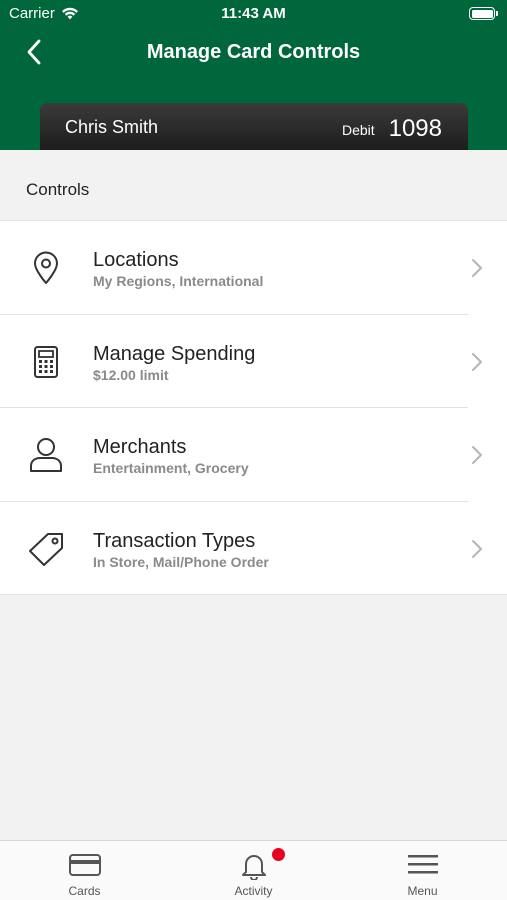 Image resolution: width=507 pixels, height=900 pixels. What do you see at coordinates (253, 455) in the screenshot?
I see `list-item-merchants: Merchants Entertainment, Grocery` at bounding box center [253, 455].